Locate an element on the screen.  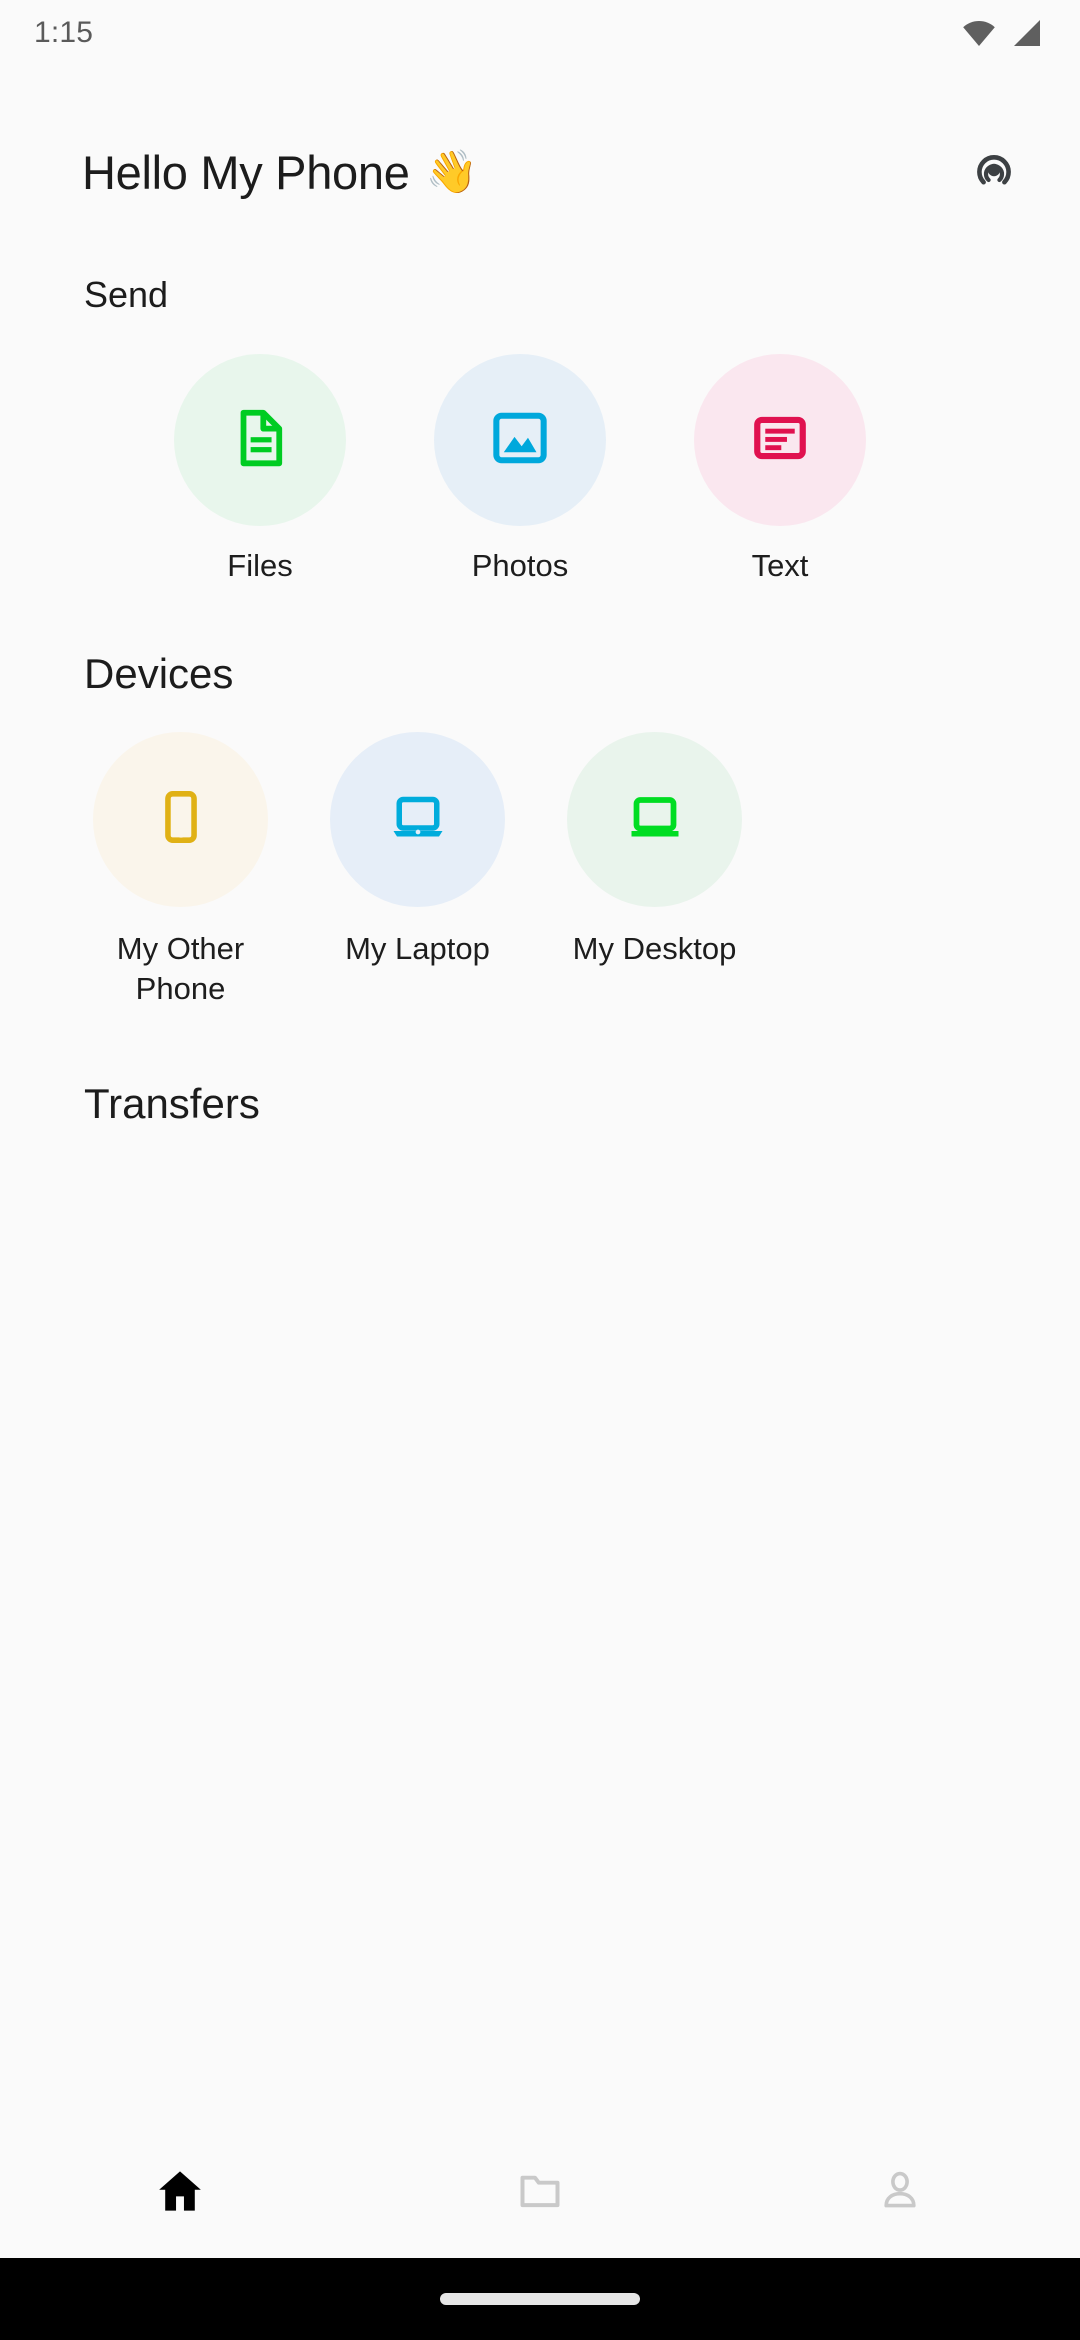
device-my-desktop-circle is located at coordinates (654, 819).